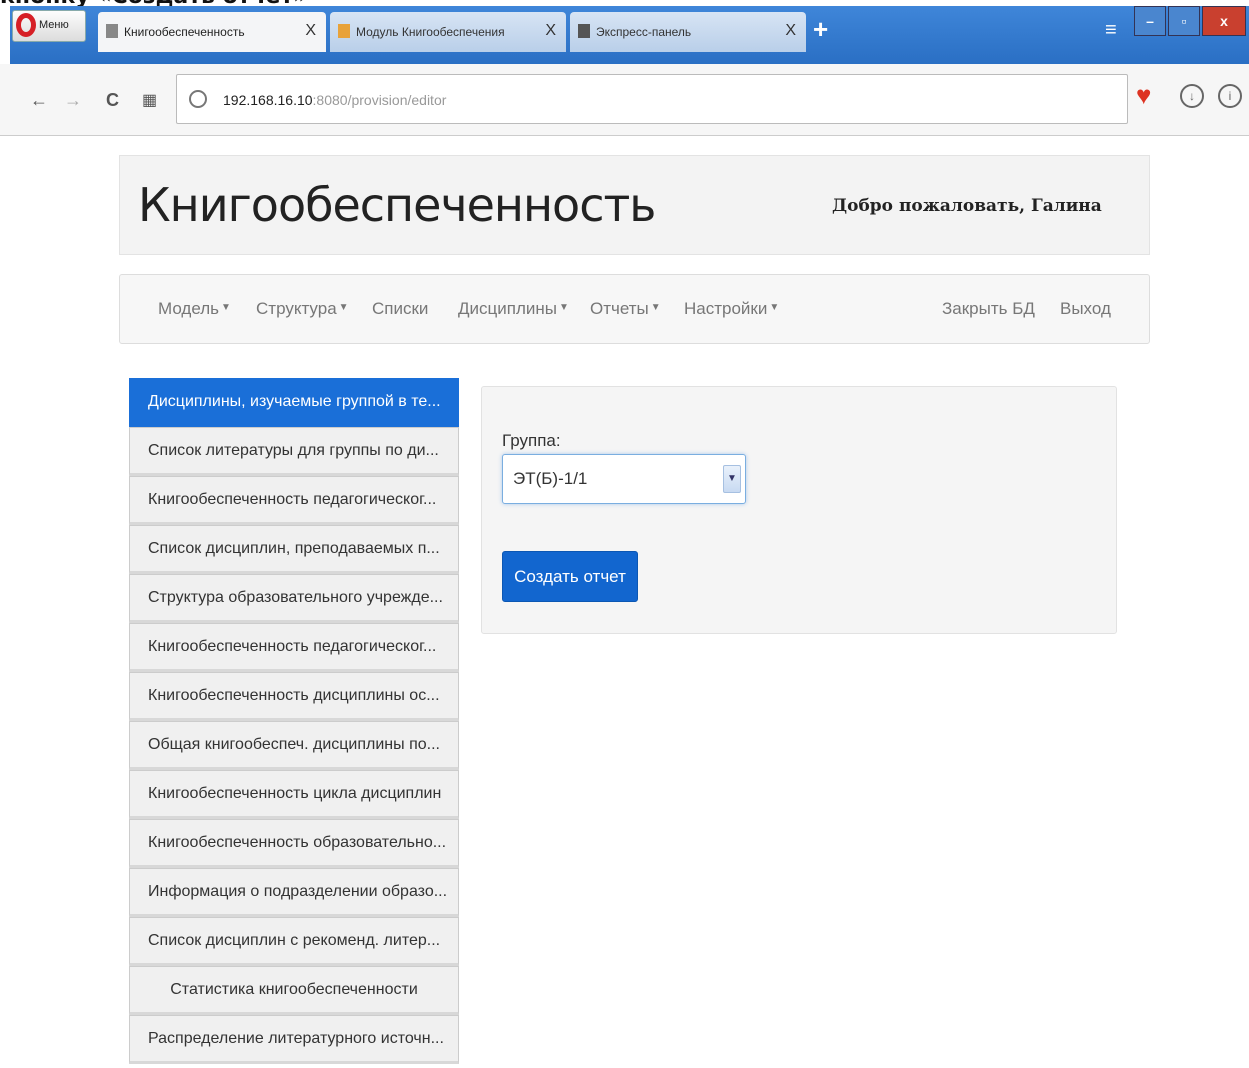 Image resolution: width=1249 pixels, height=1068 pixels. What do you see at coordinates (726, 308) in the screenshot?
I see `nav-label: Настройки` at bounding box center [726, 308].